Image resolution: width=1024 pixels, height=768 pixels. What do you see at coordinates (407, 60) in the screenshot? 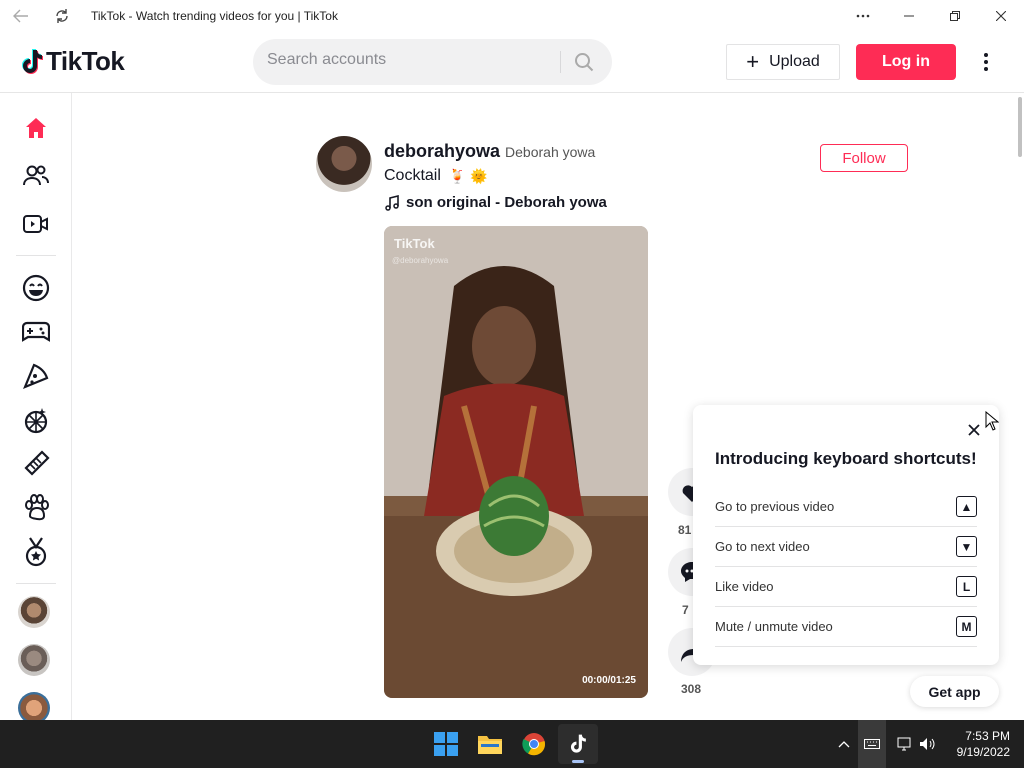
I see `search-input` at bounding box center [407, 60].